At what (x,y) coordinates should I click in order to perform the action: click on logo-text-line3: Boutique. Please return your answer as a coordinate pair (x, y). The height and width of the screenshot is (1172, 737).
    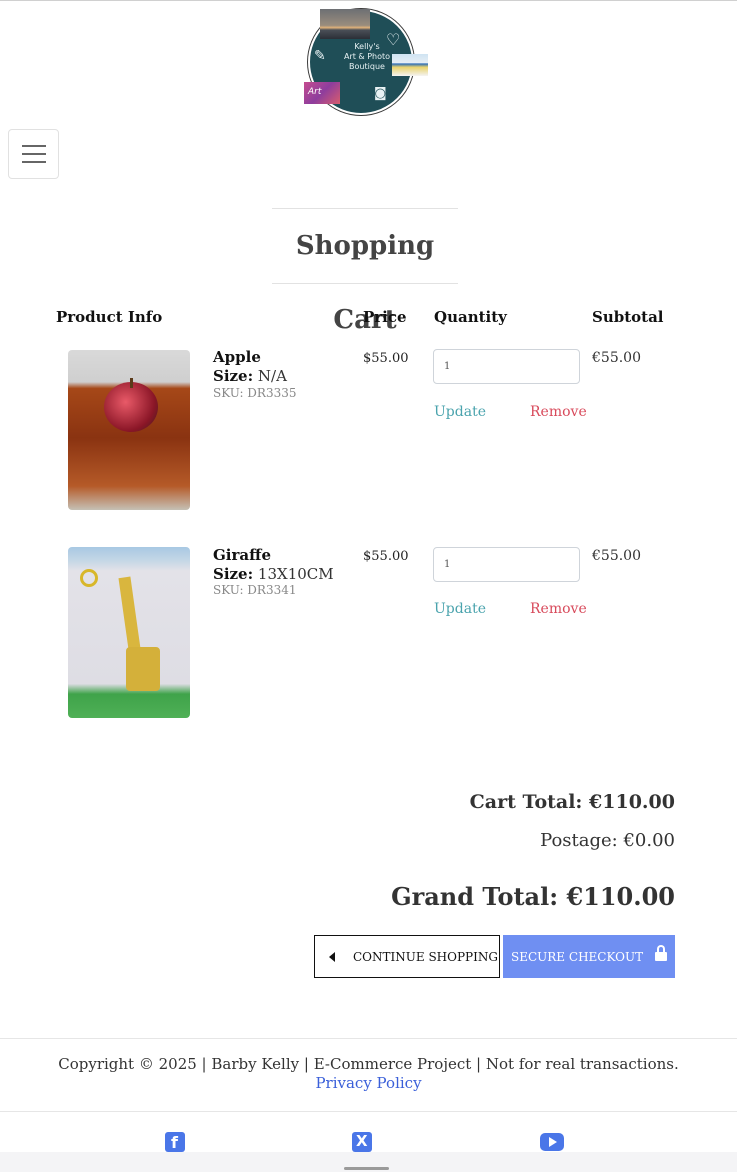
    Looking at the image, I should click on (367, 66).